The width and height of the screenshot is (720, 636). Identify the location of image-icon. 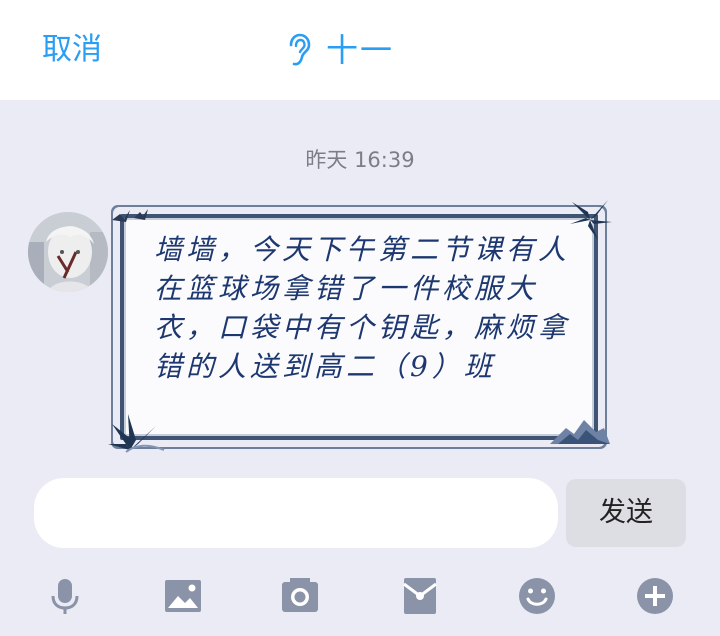
(183, 596).